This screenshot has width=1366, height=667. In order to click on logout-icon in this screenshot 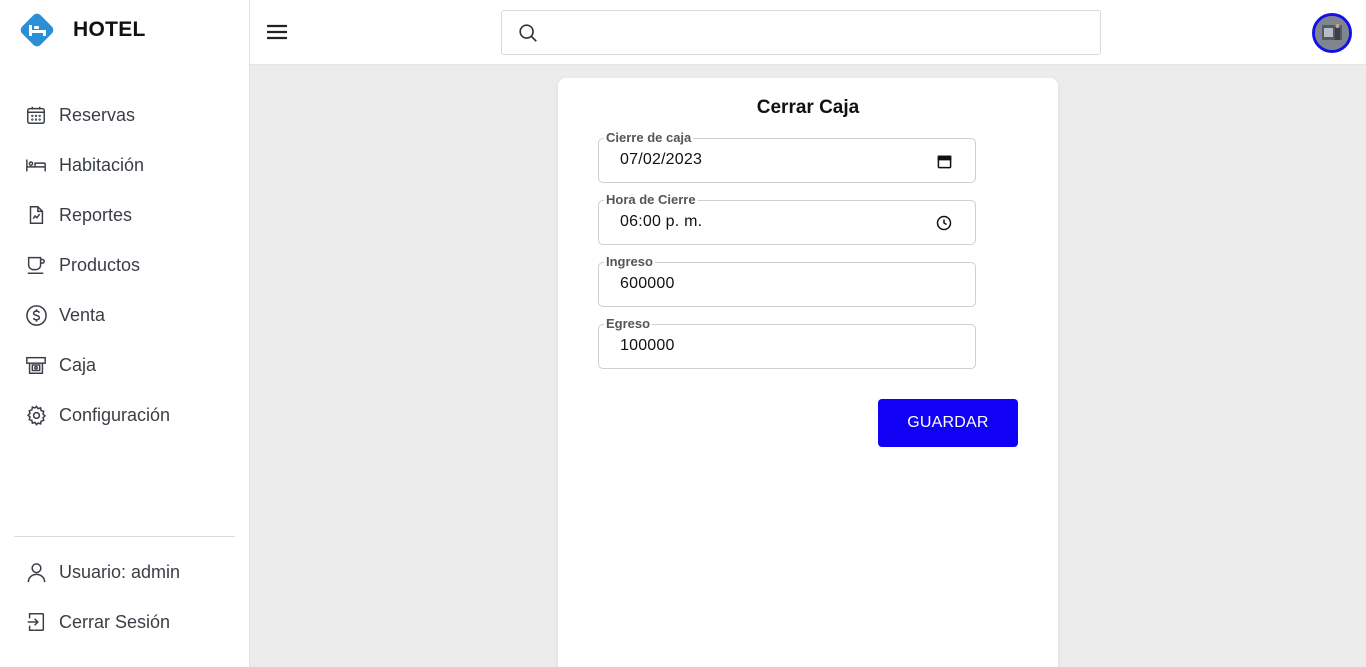, I will do `click(36, 622)`.